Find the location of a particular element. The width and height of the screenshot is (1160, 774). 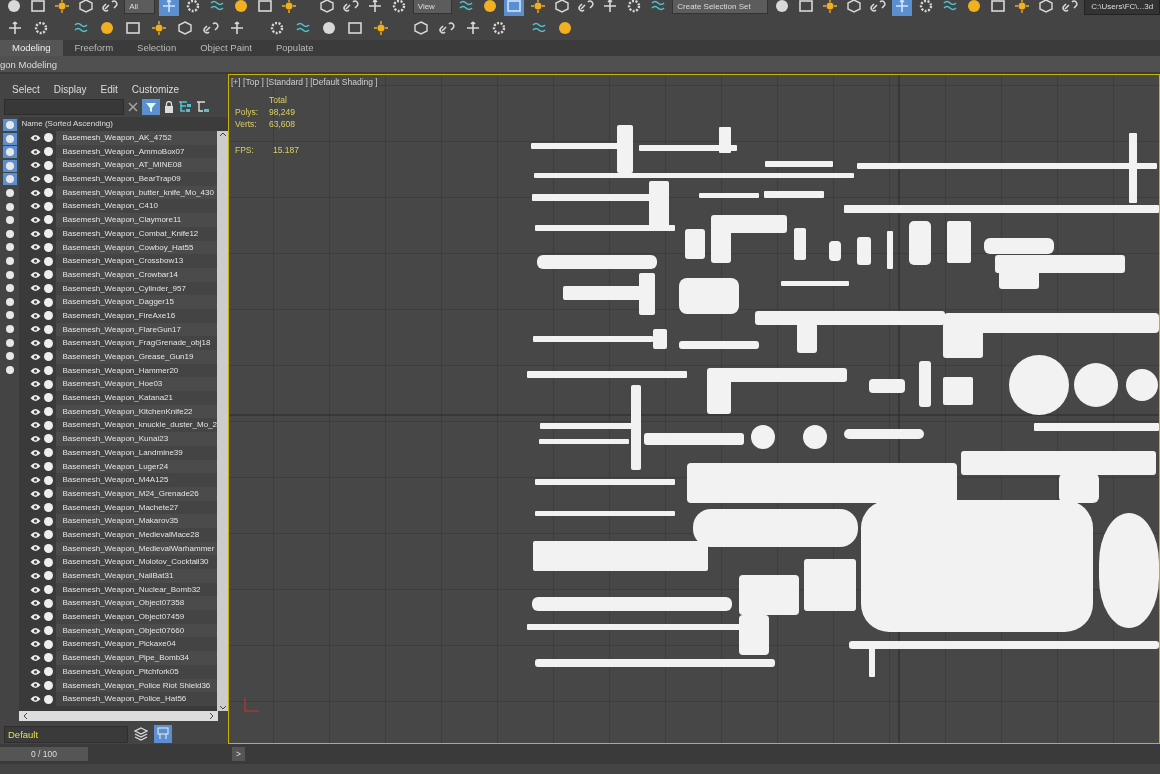

object-name: Basemesh_Weapon_AK_4752 is located at coordinates (136, 138).